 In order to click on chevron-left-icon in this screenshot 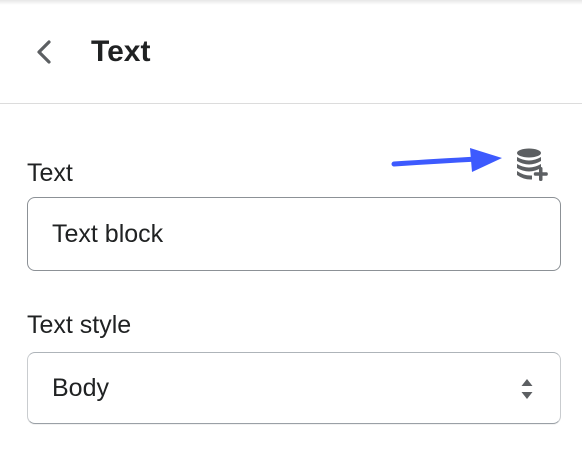, I will do `click(44, 52)`.